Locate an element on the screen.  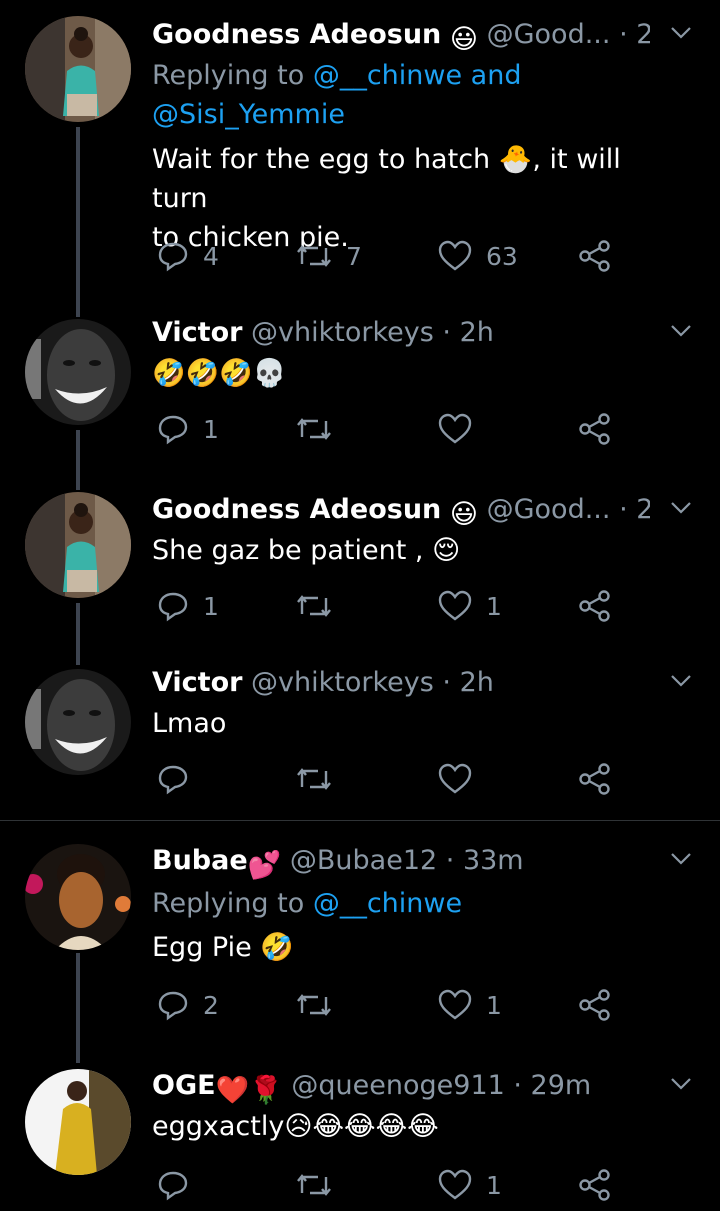
name-emoji: ❤️🌹 is located at coordinates (249, 1090).